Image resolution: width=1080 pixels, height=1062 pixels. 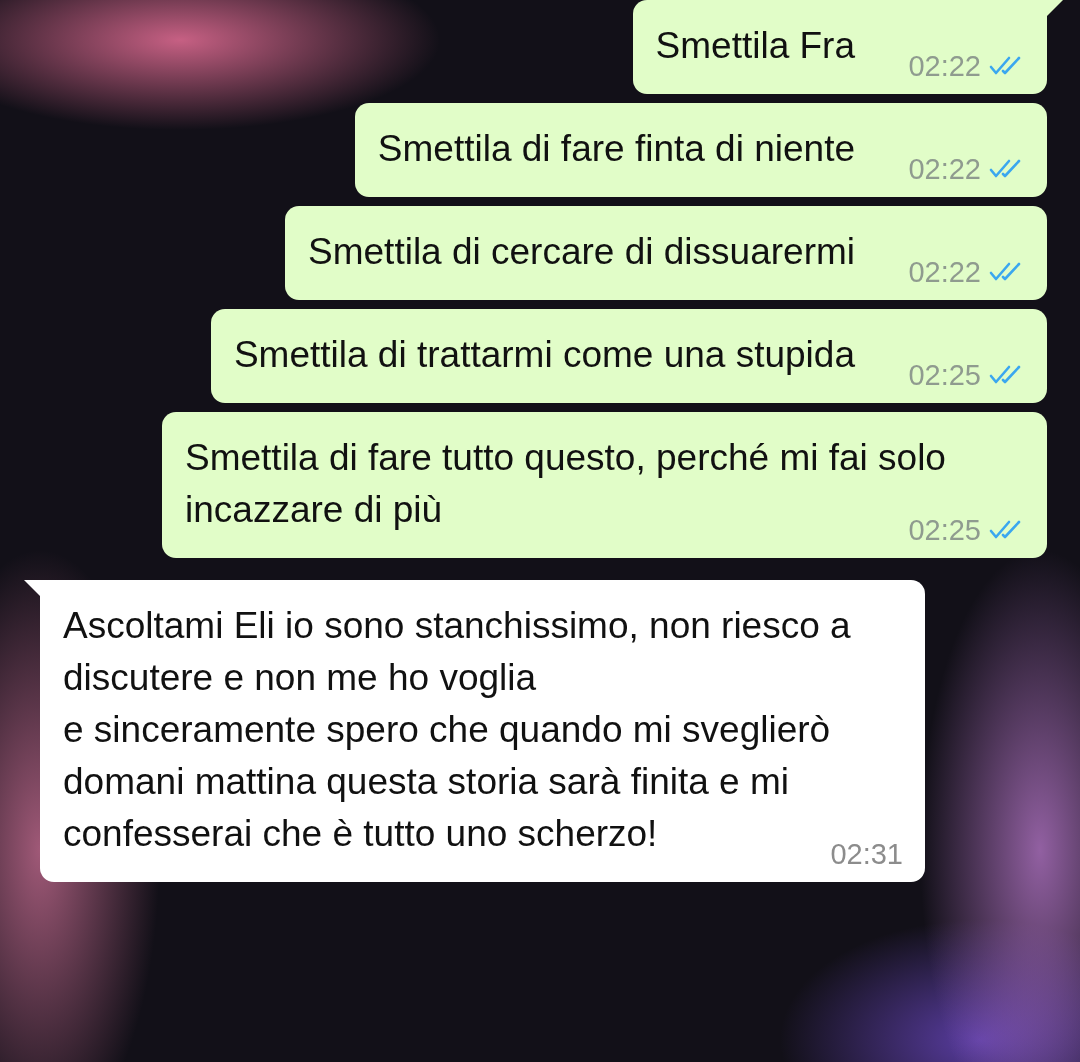 I want to click on message-text: Smettila di cercare di dissuarermi, so click(x=581, y=251).